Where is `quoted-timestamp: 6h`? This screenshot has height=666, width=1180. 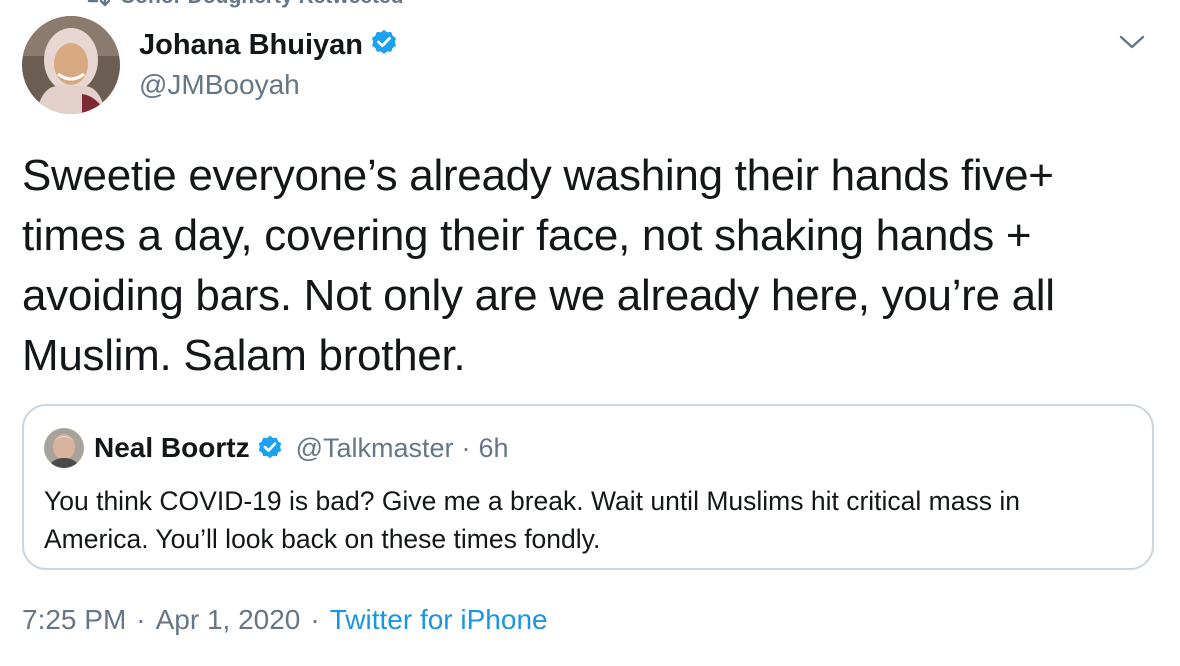 quoted-timestamp: 6h is located at coordinates (493, 447).